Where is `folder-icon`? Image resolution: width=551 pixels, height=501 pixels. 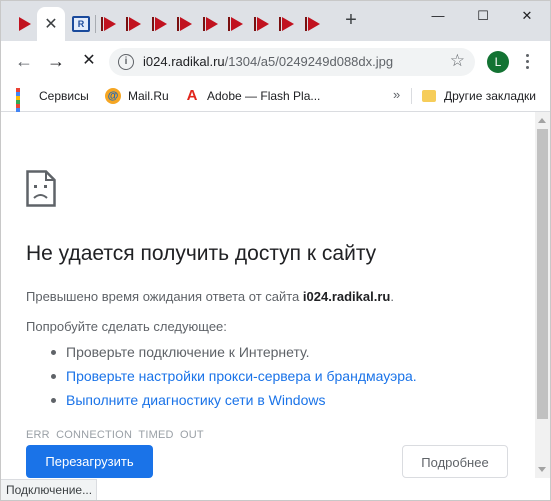
folder-icon is located at coordinates (429, 96).